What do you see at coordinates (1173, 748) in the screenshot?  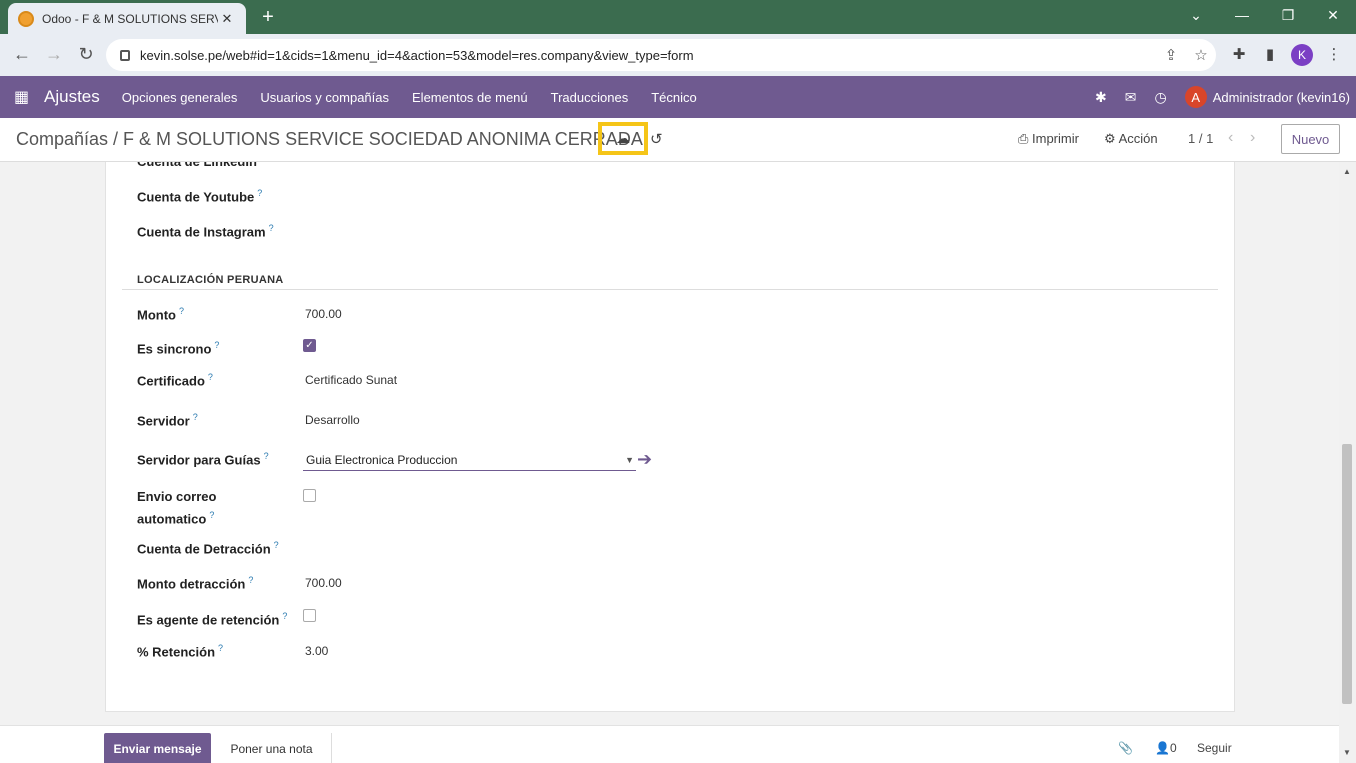 I see `followers-count: 0` at bounding box center [1173, 748].